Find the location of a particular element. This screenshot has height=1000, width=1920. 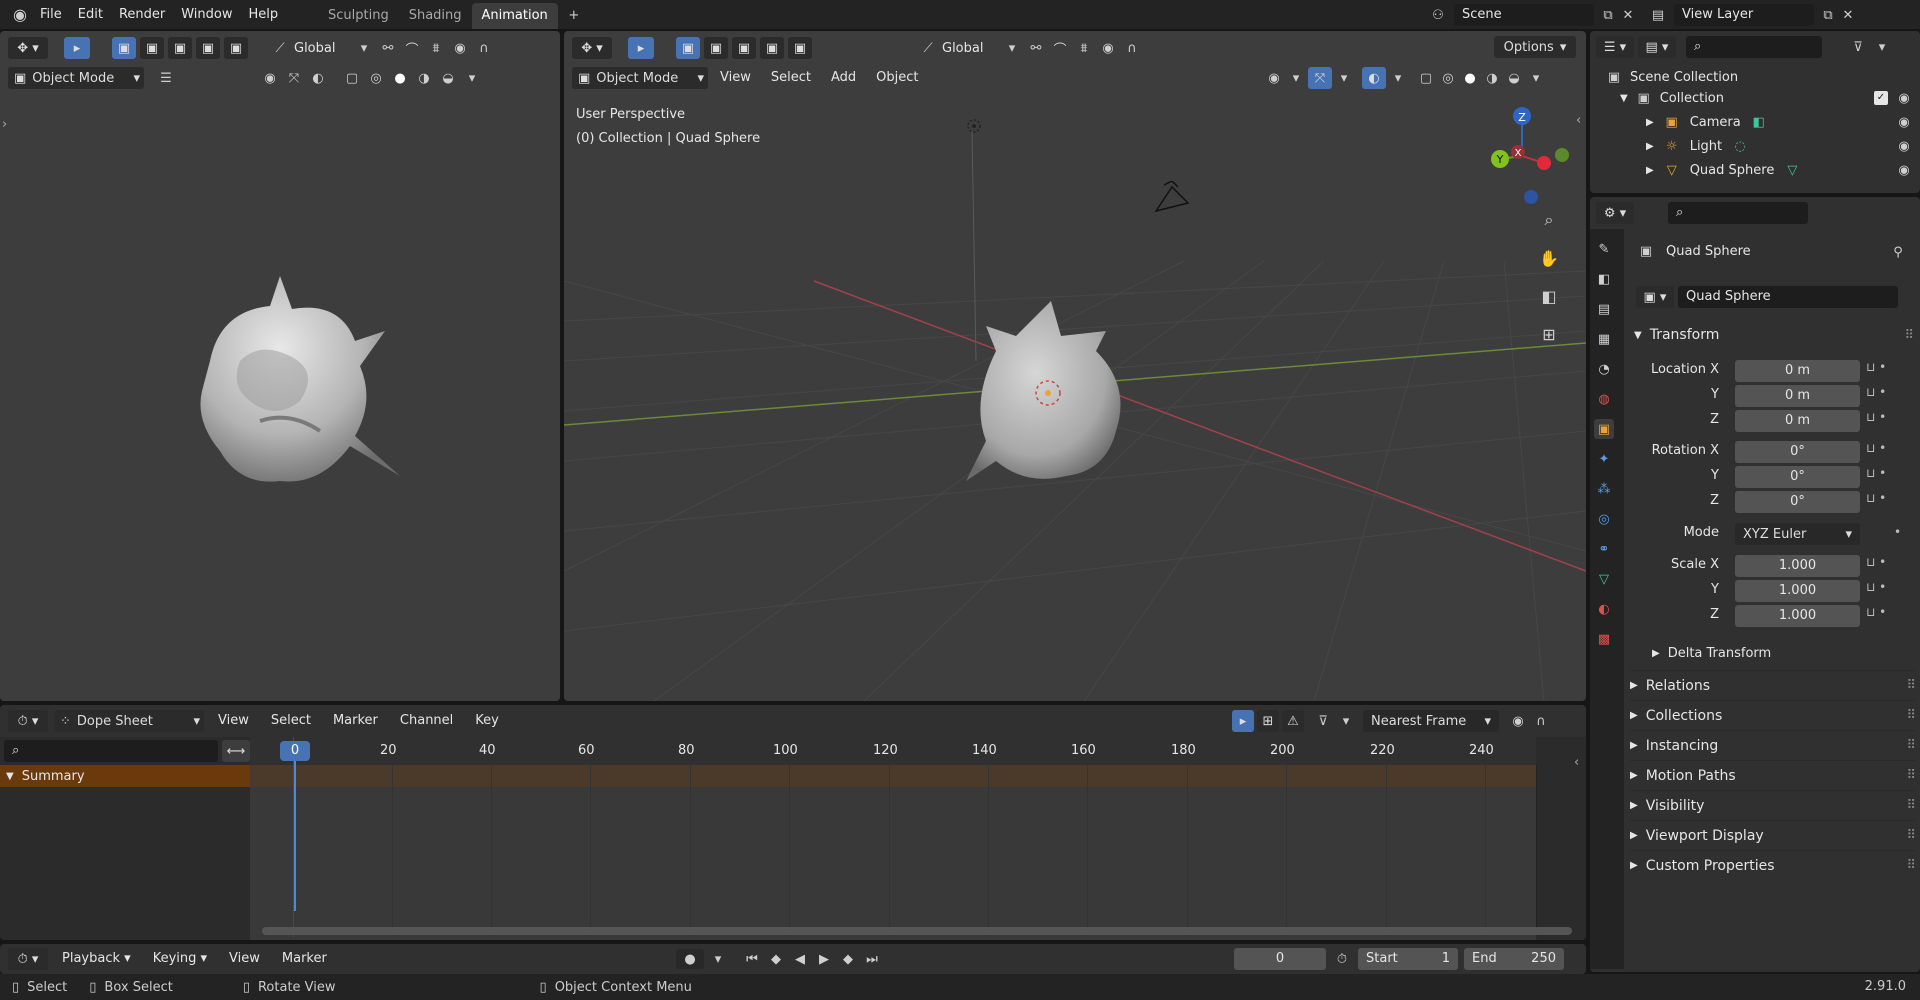

outliner-quad-sphere-label: Quad Sphere is located at coordinates (1732, 170).